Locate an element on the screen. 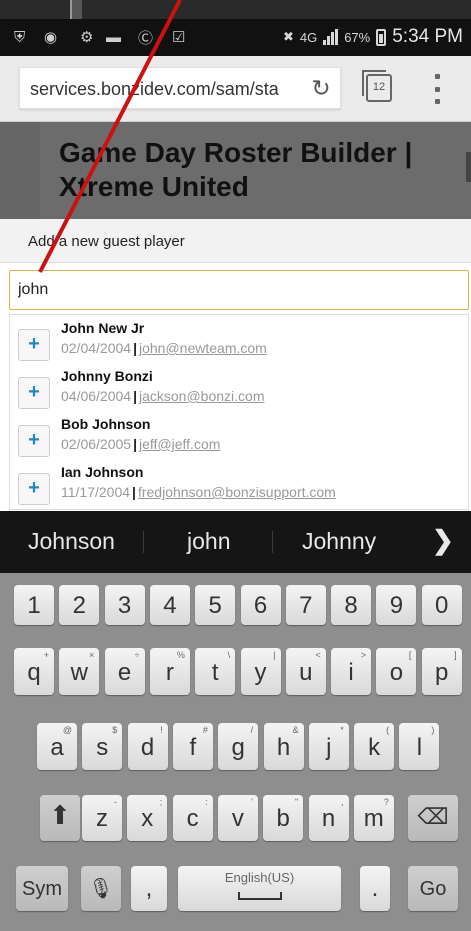 This screenshot has width=471, height=931. player-email-link: john@newteam.com is located at coordinates (203, 348).